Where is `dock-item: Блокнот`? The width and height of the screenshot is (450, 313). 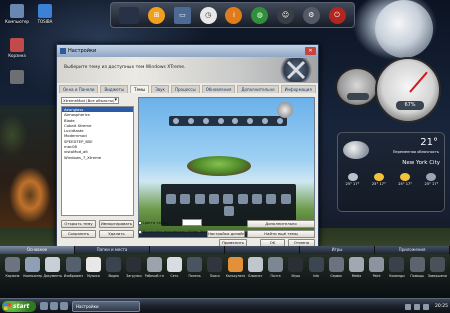
dock-item: Блокнот is located at coordinates (255, 267).